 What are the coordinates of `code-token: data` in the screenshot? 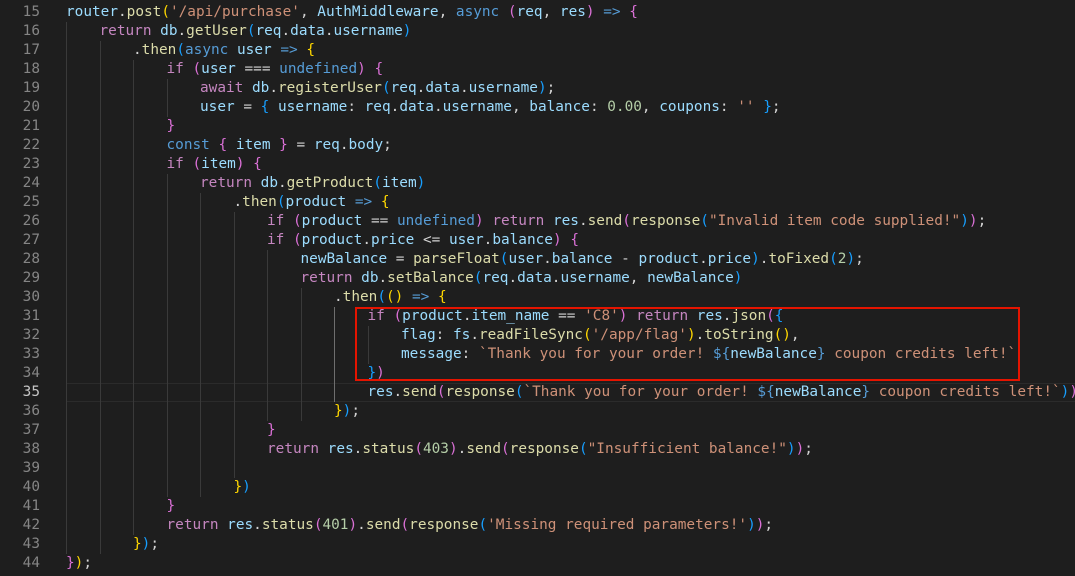 It's located at (307, 31).